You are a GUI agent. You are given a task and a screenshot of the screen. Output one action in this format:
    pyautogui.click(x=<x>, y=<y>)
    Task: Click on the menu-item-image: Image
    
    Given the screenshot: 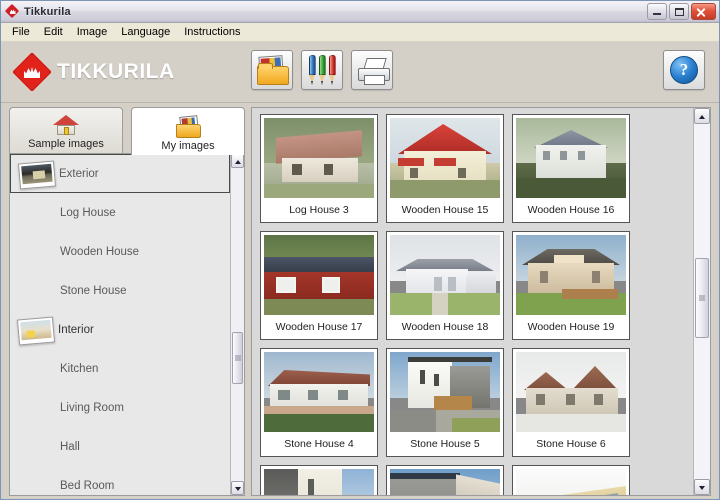 What is the action you would take?
    pyautogui.click(x=92, y=32)
    